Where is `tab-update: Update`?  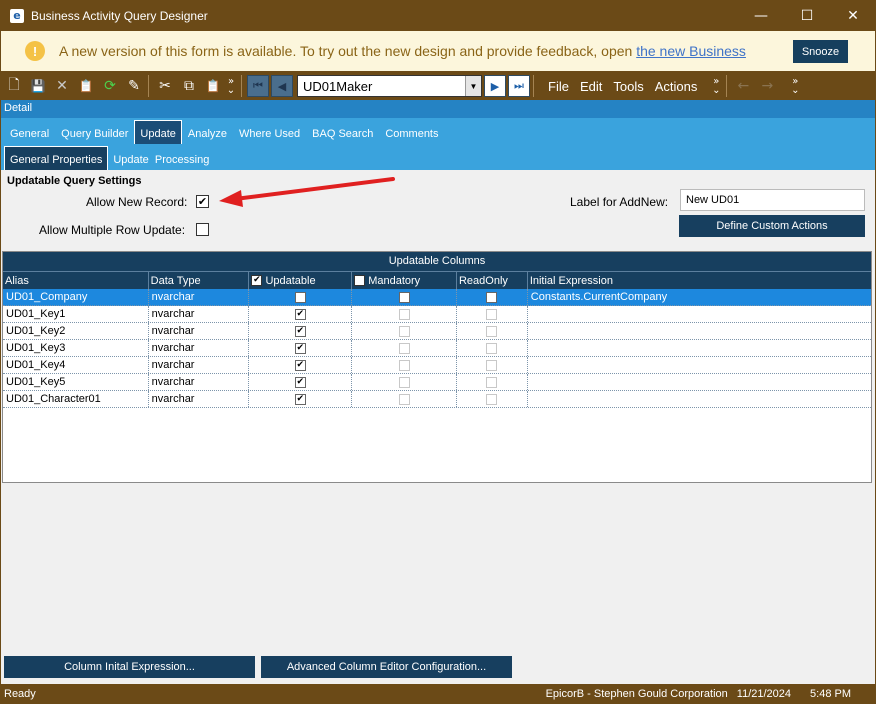 tab-update: Update is located at coordinates (158, 132).